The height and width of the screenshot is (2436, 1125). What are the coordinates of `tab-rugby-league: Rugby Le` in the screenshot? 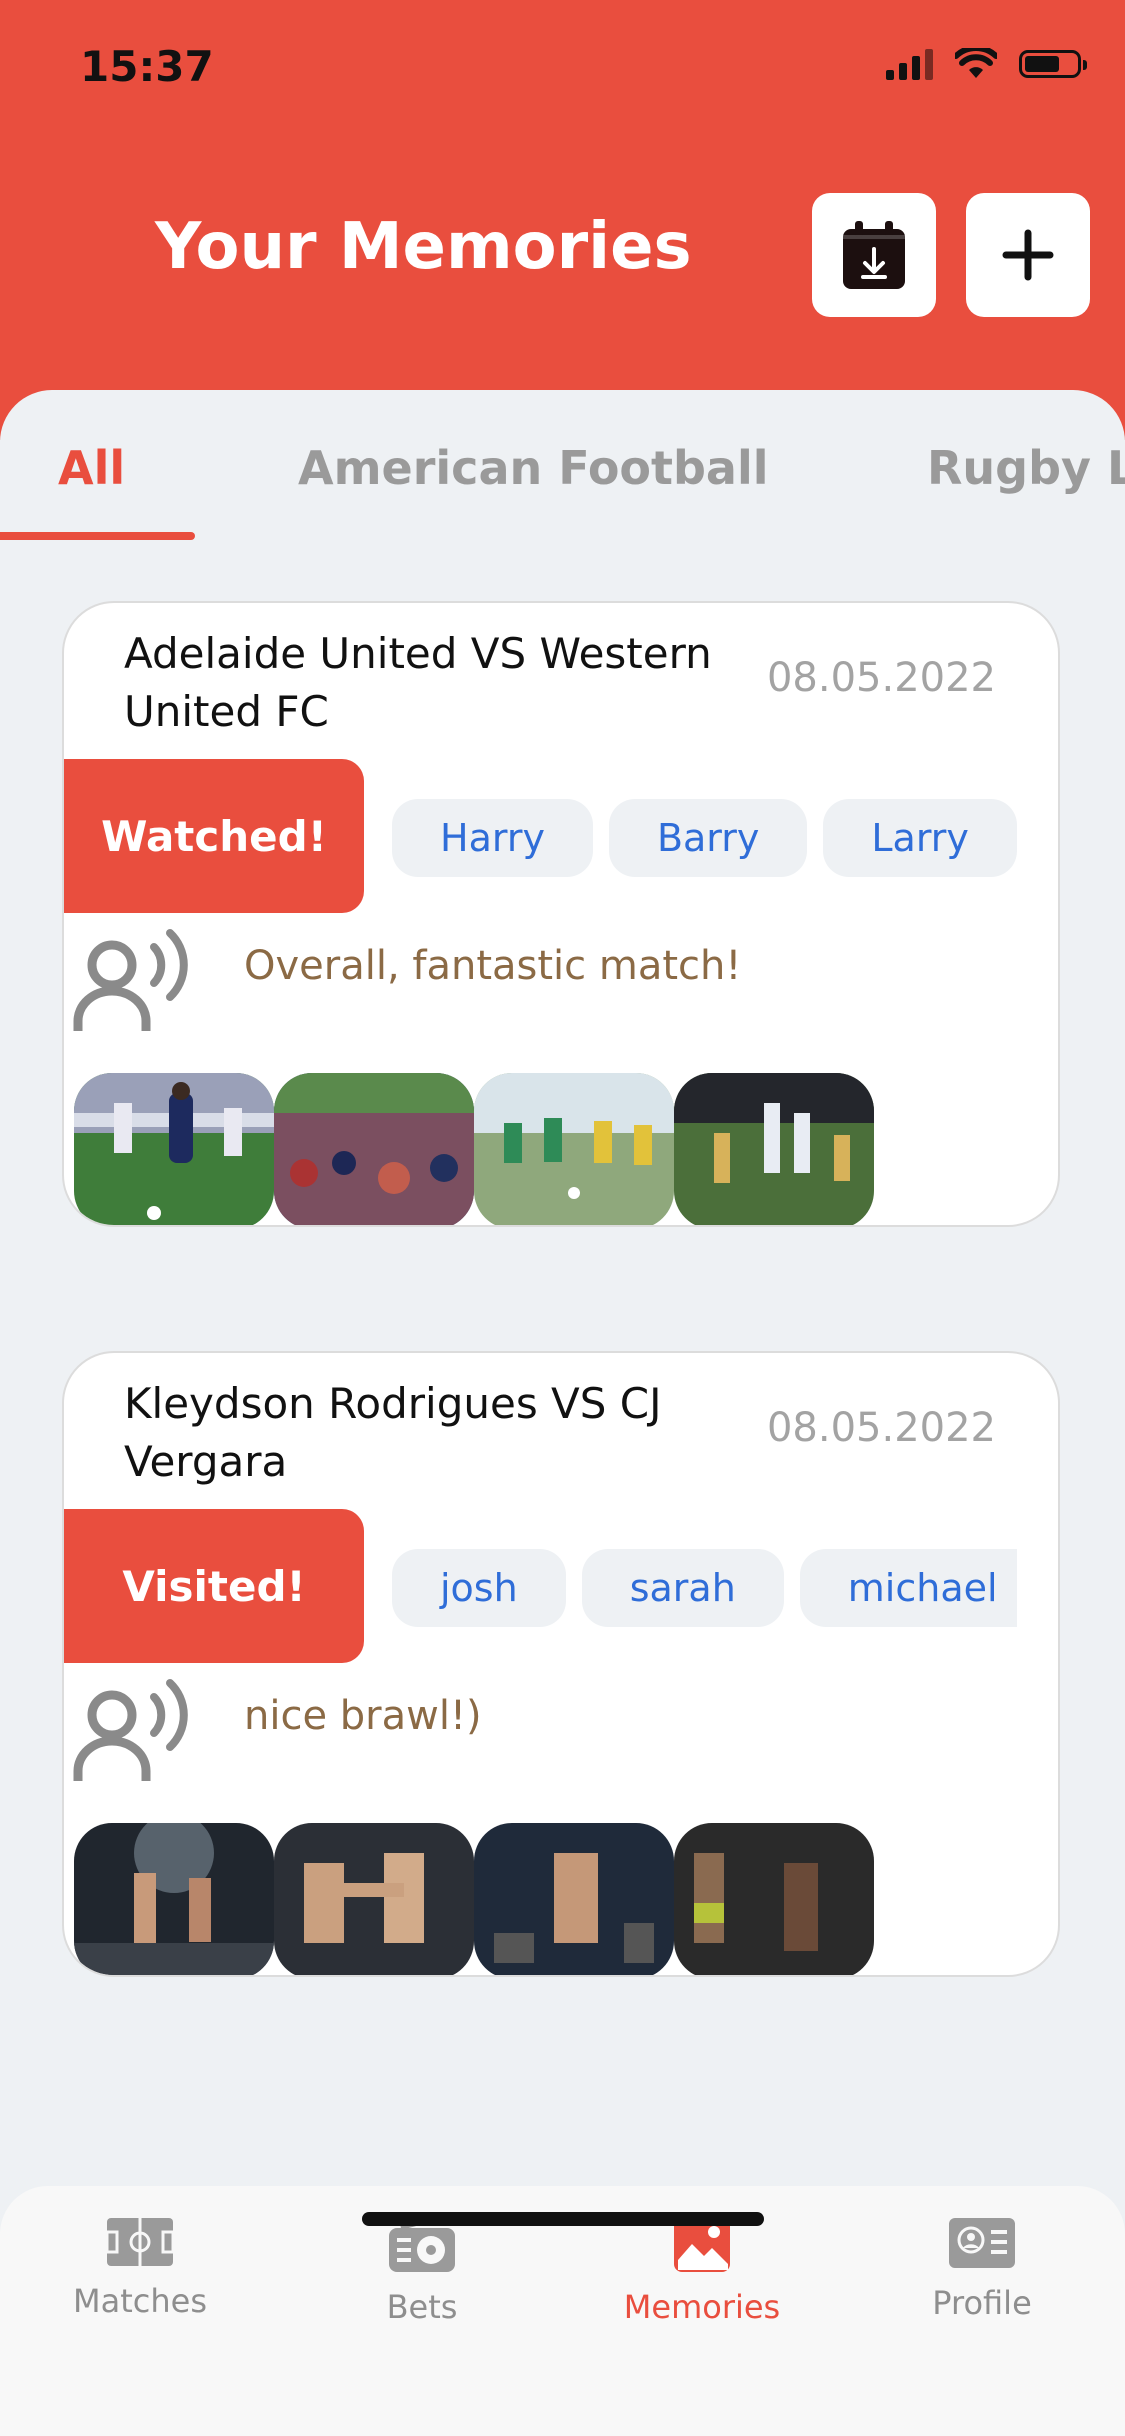 It's located at (1026, 483).